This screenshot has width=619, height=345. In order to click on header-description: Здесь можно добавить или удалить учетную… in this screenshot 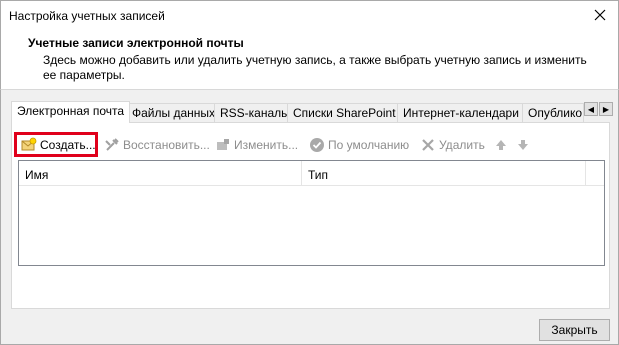, I will do `click(315, 67)`.